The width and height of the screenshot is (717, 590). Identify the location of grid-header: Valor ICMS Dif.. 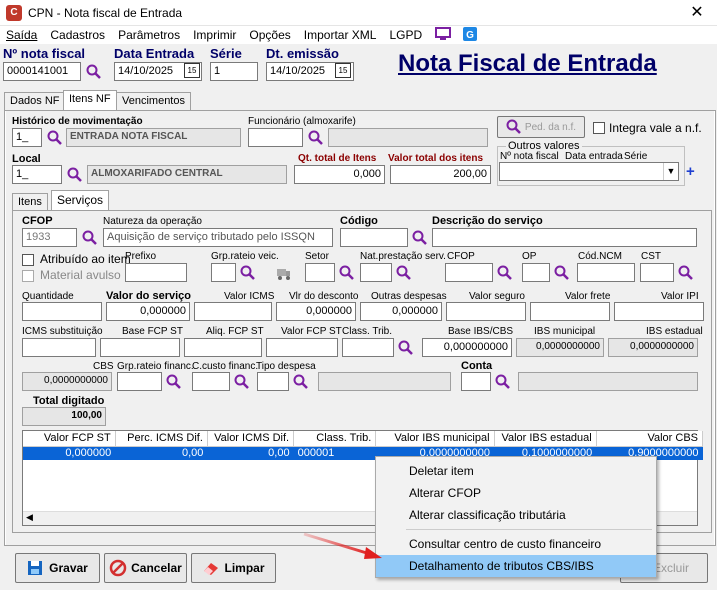
(251, 439).